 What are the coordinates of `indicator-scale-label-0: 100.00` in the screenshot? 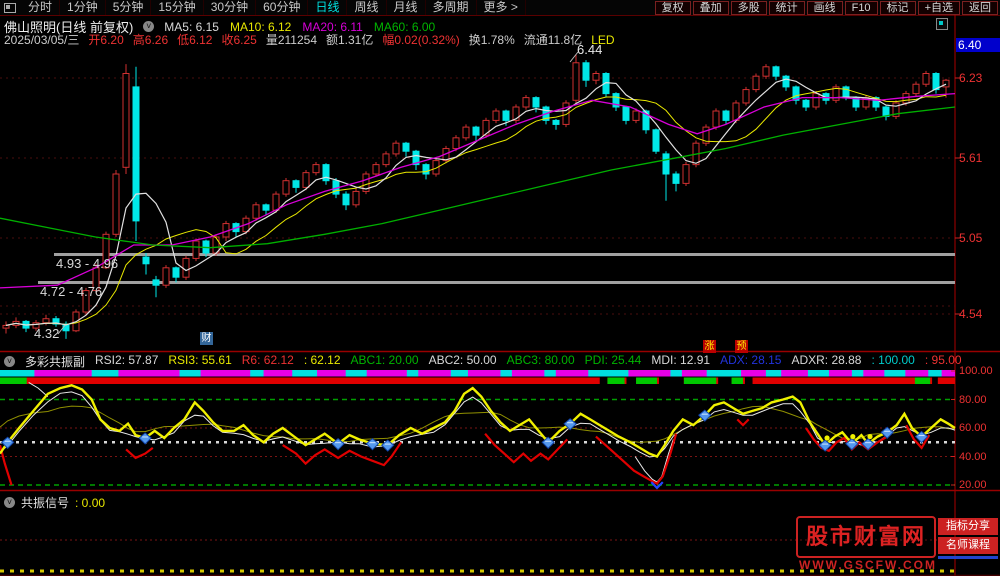 It's located at (976, 371).